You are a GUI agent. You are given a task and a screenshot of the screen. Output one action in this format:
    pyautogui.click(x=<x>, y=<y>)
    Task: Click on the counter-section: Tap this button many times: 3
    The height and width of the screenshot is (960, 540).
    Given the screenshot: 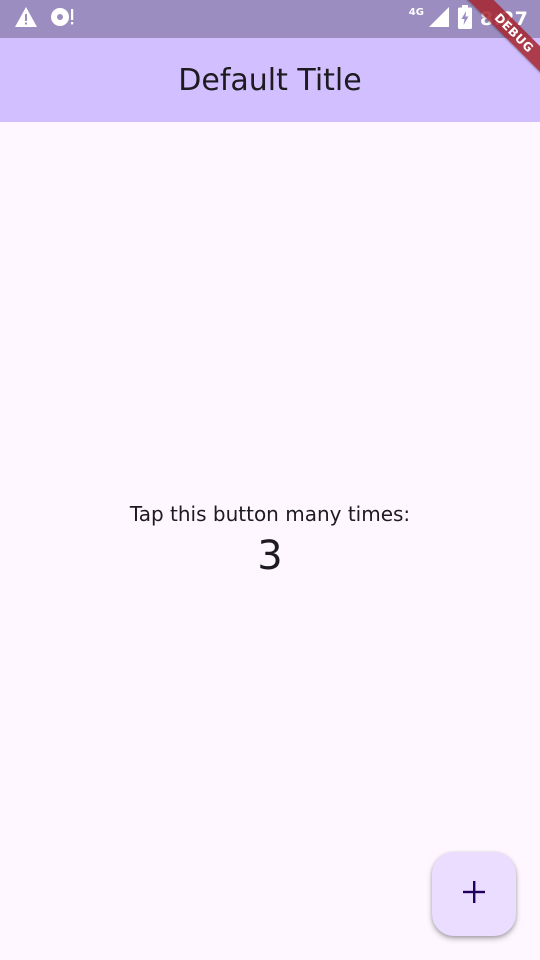 What is the action you would take?
    pyautogui.click(x=270, y=540)
    